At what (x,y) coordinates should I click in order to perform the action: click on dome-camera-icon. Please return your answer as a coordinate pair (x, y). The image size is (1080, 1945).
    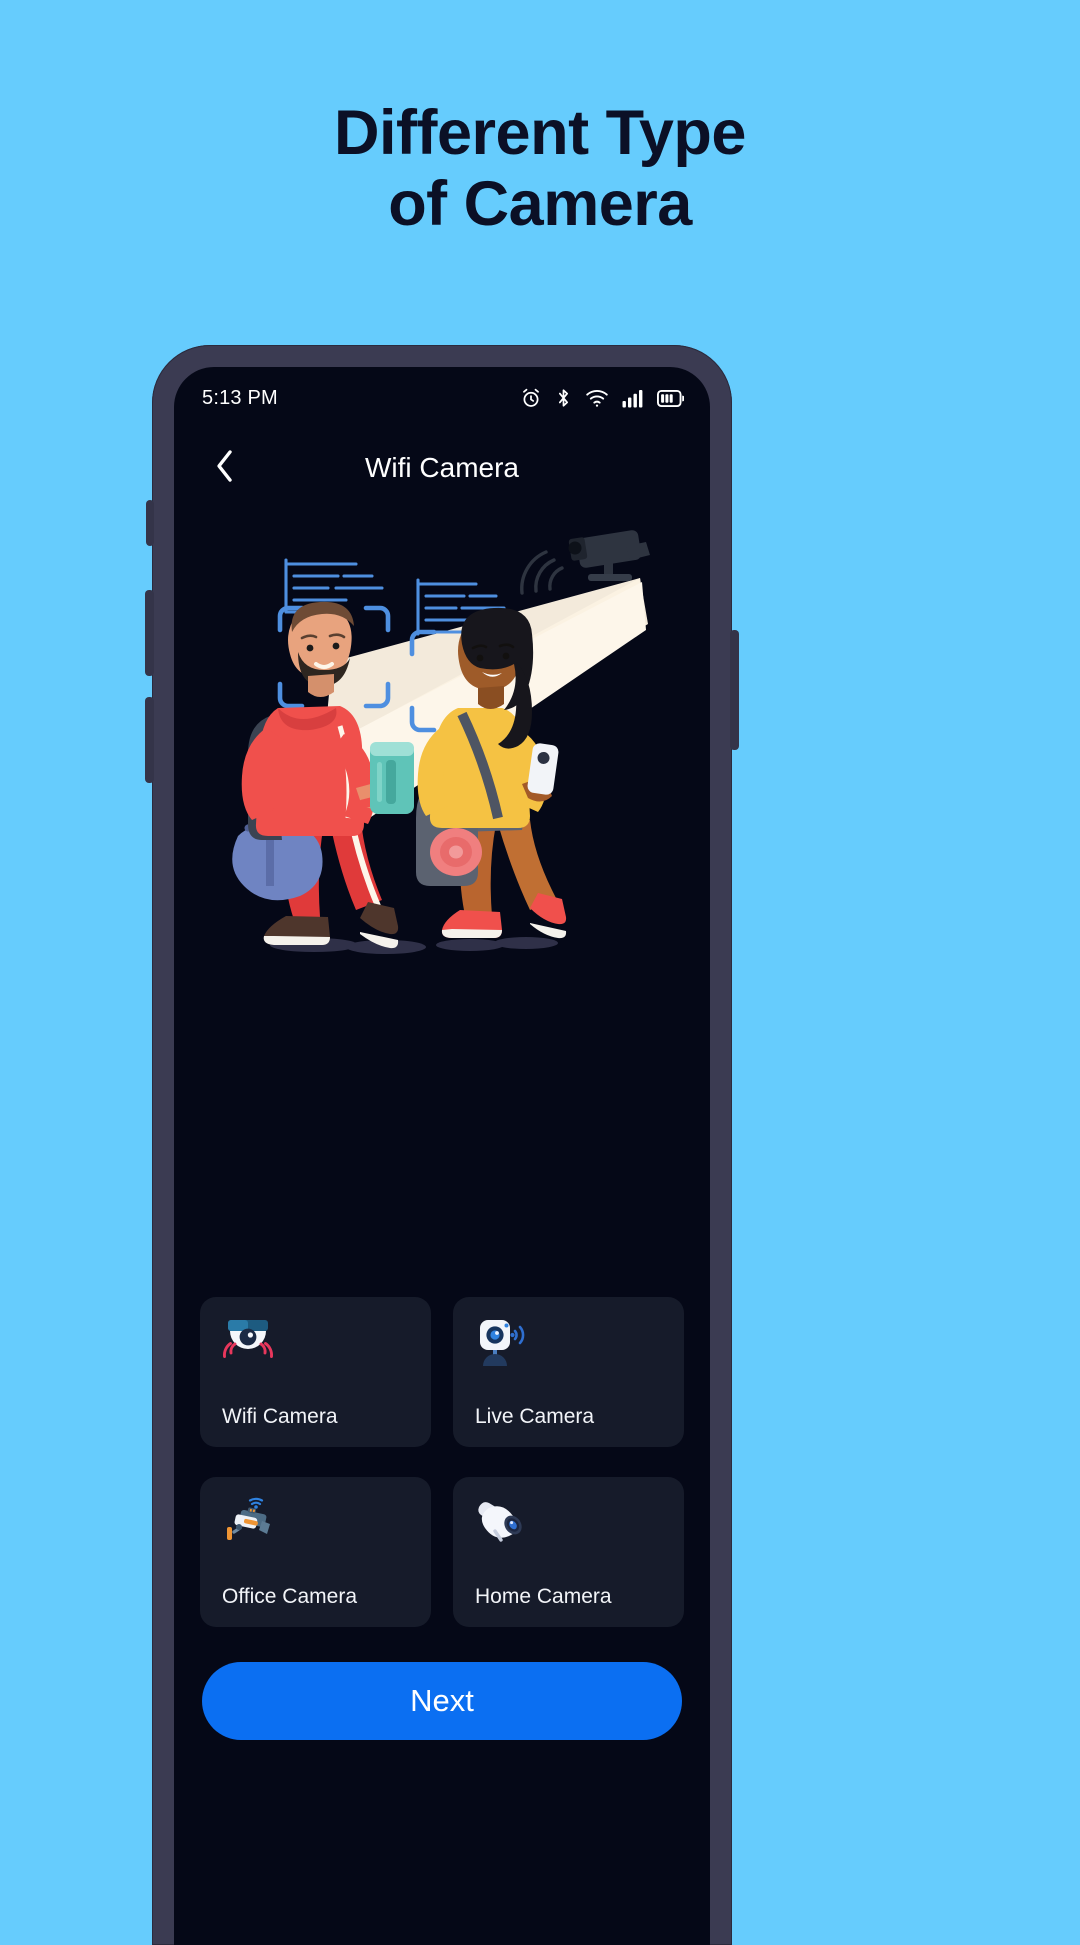
    Looking at the image, I should click on (250, 1343).